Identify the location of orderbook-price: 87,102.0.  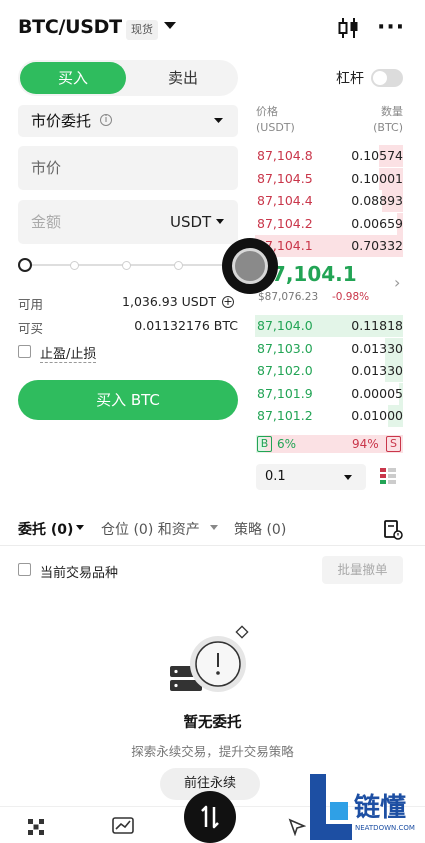
(285, 370).